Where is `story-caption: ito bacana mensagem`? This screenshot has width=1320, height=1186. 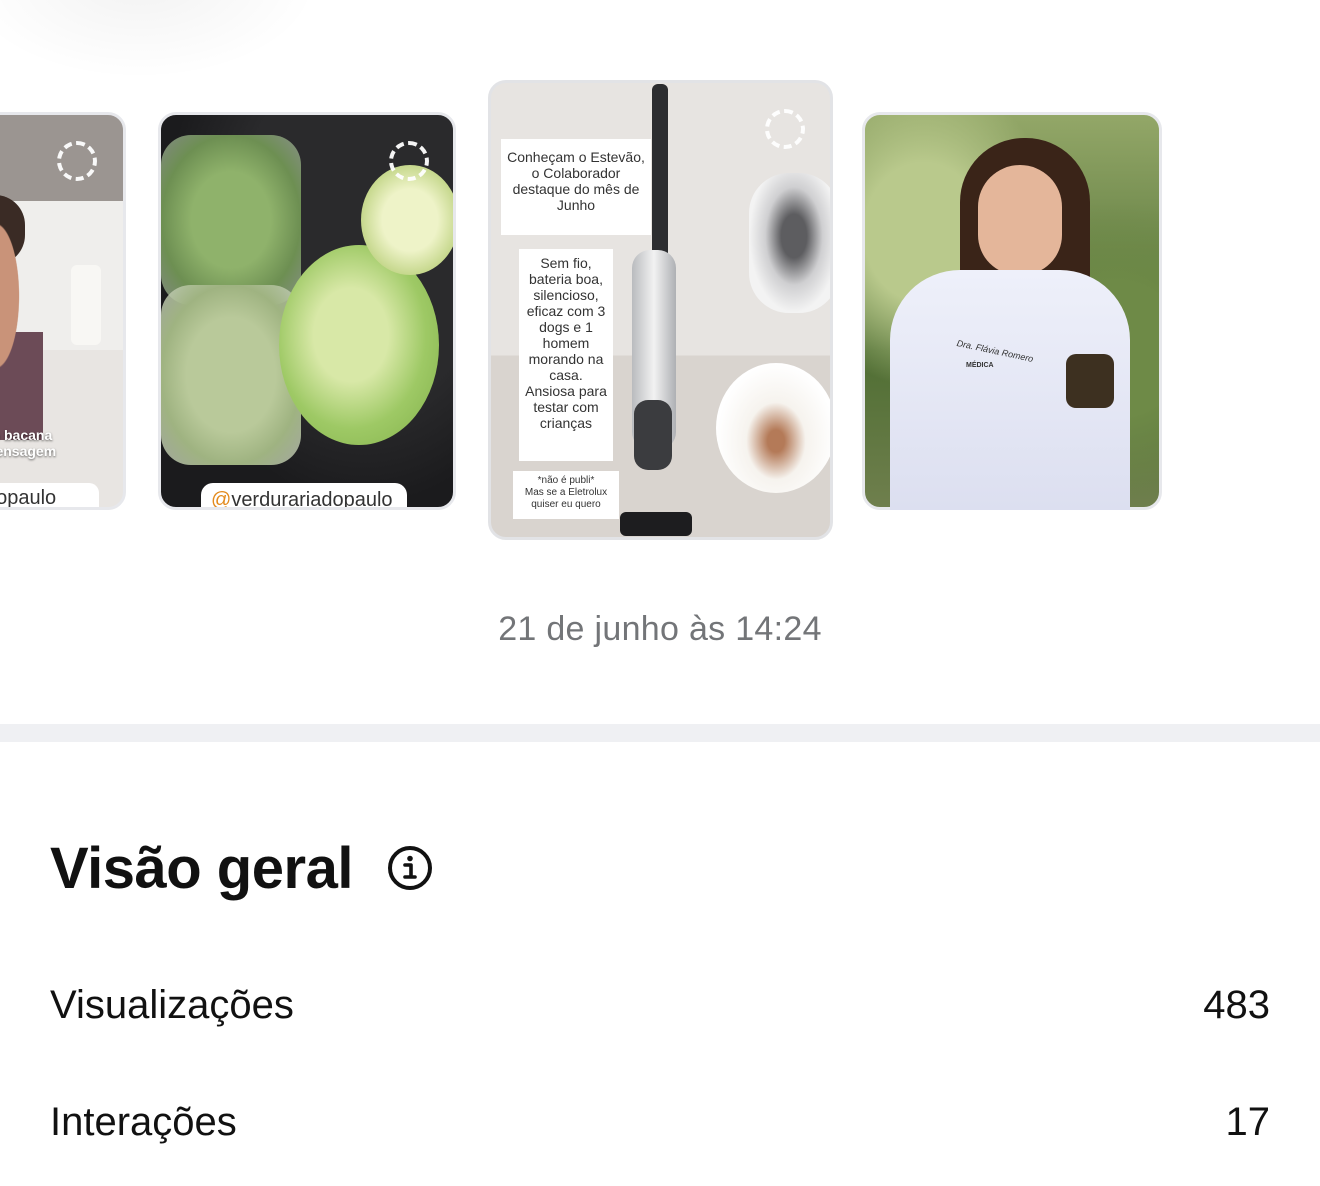
story-caption: ito bacana mensagem is located at coordinates (28, 443).